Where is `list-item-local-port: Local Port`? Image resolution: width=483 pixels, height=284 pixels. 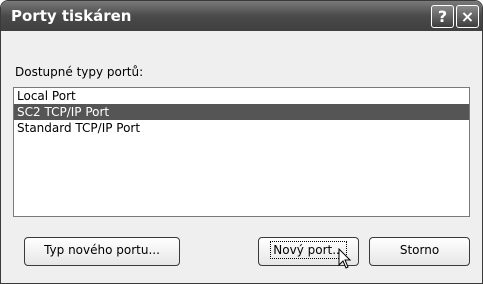 list-item-local-port: Local Port is located at coordinates (241, 96).